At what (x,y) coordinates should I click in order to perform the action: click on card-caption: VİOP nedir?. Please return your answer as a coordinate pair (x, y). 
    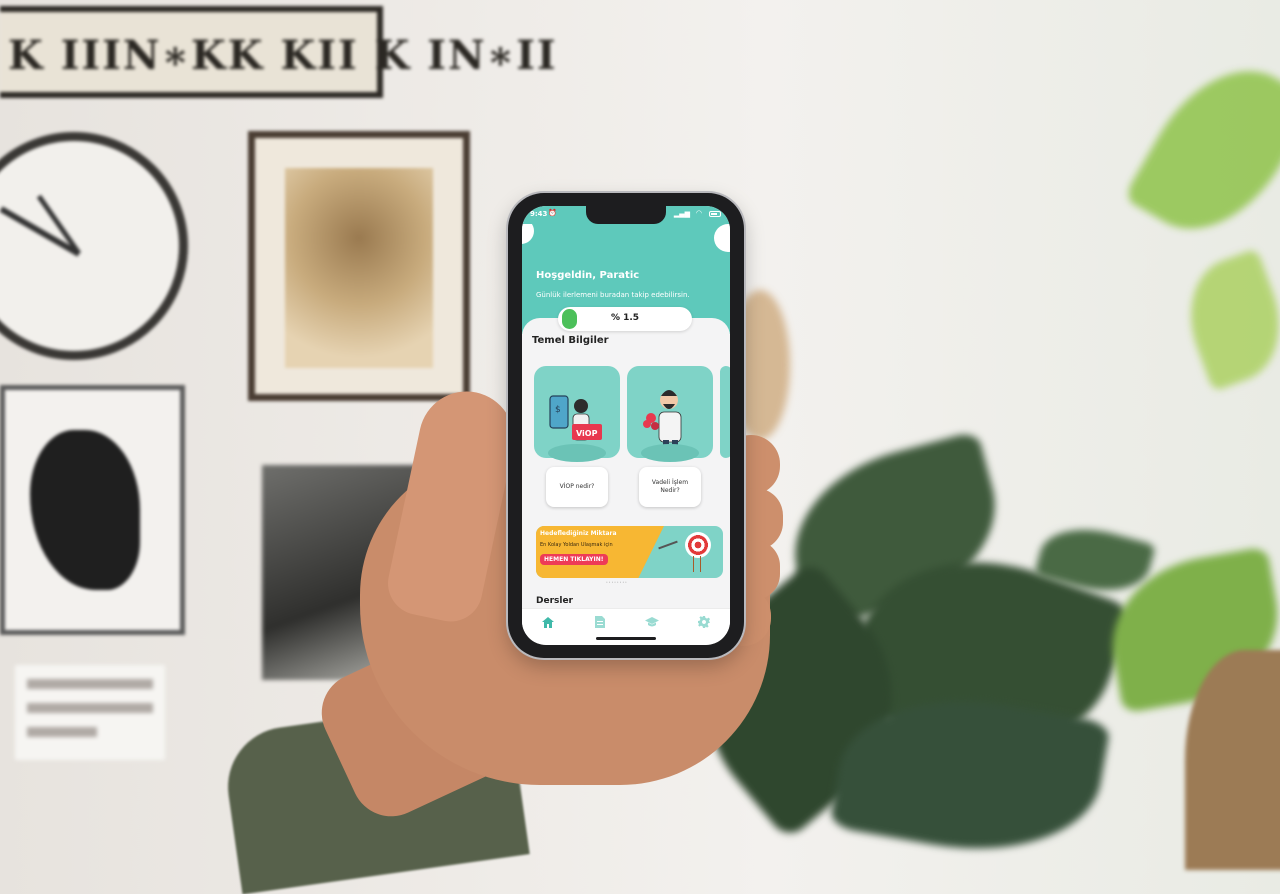
    Looking at the image, I should click on (577, 487).